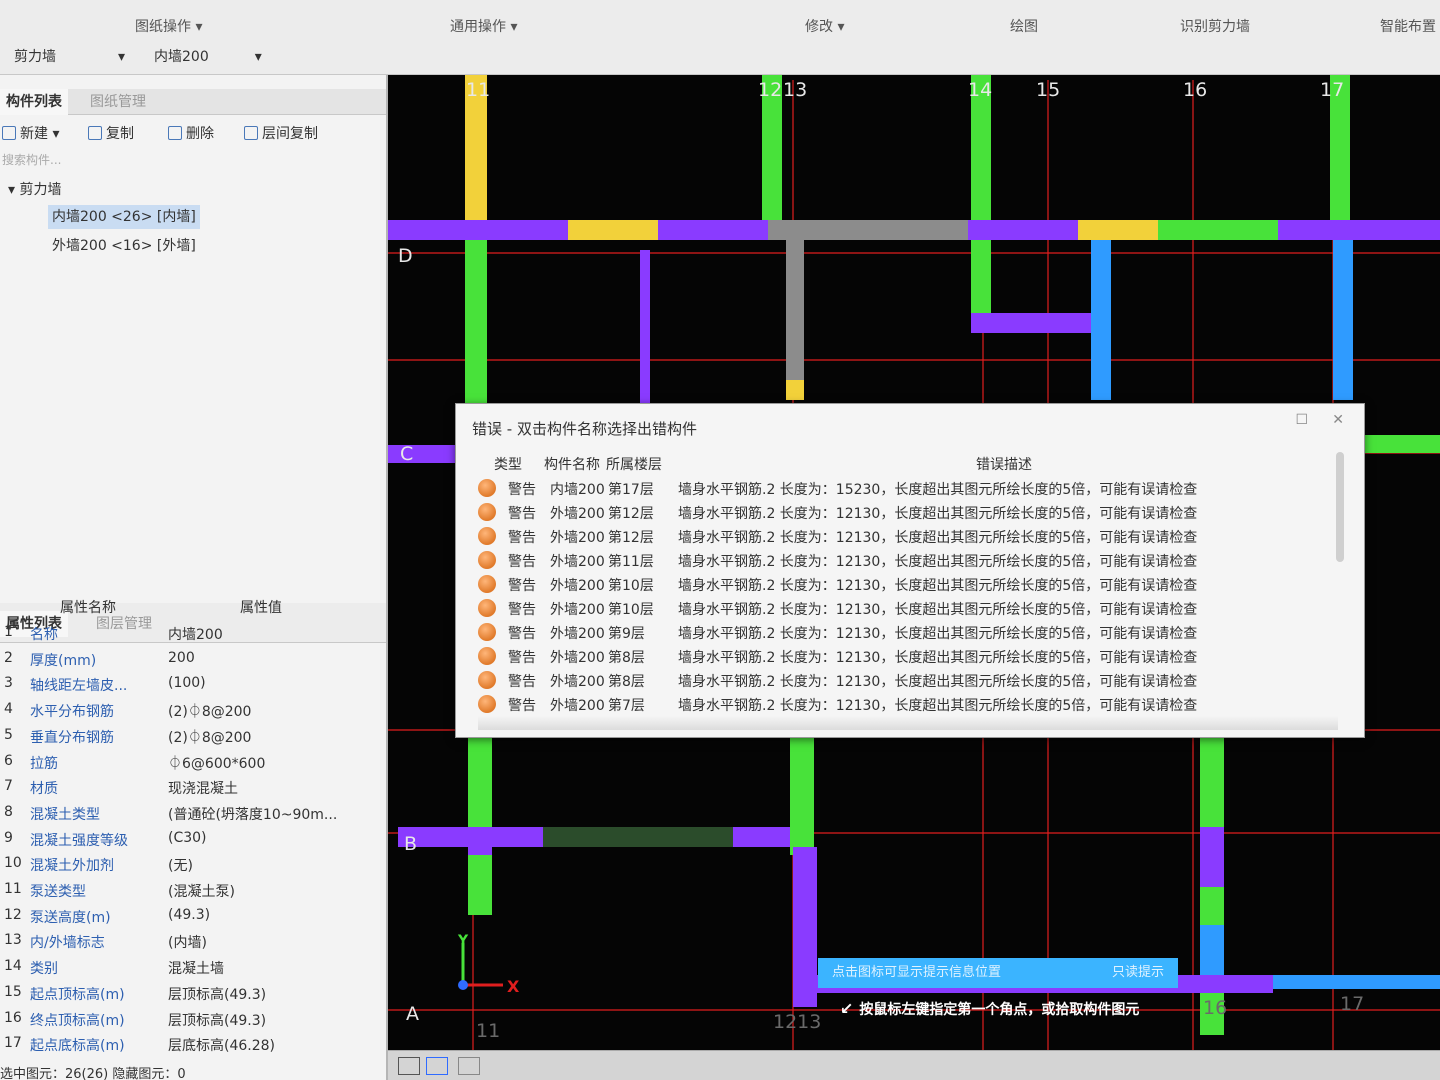  I want to click on trash-icon, so click(175, 133).